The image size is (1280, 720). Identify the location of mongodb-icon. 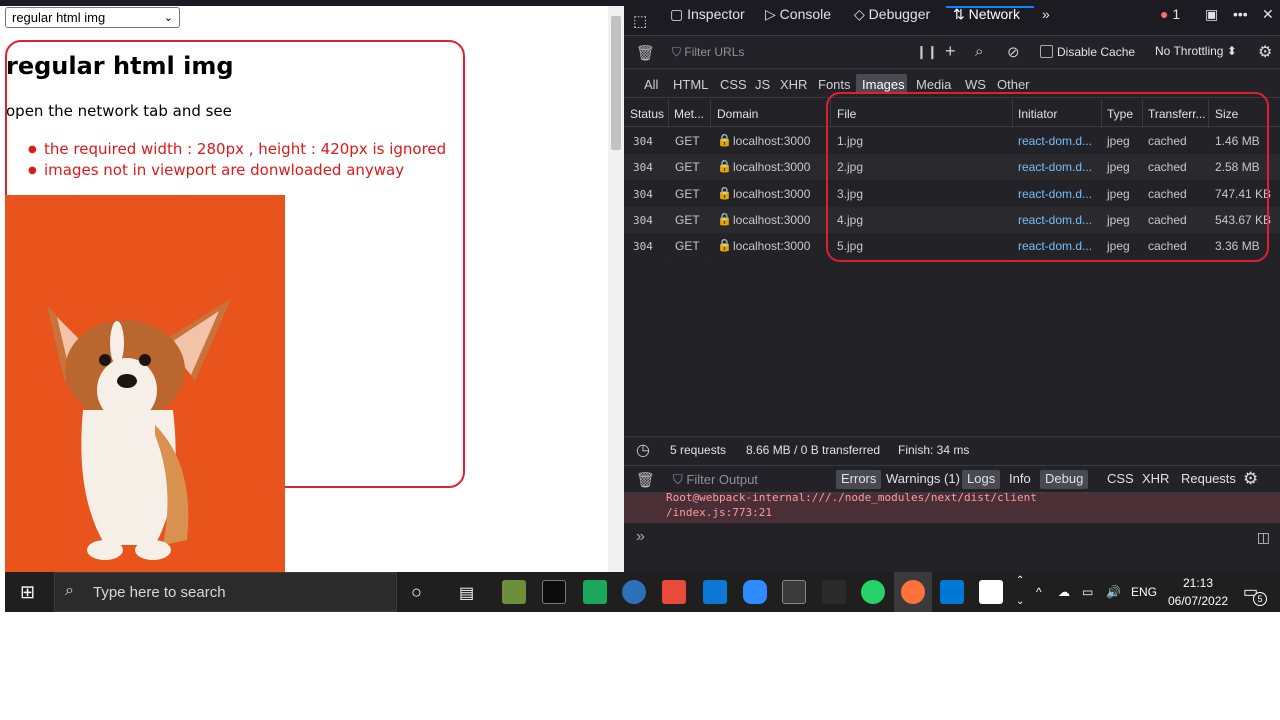
(991, 592).